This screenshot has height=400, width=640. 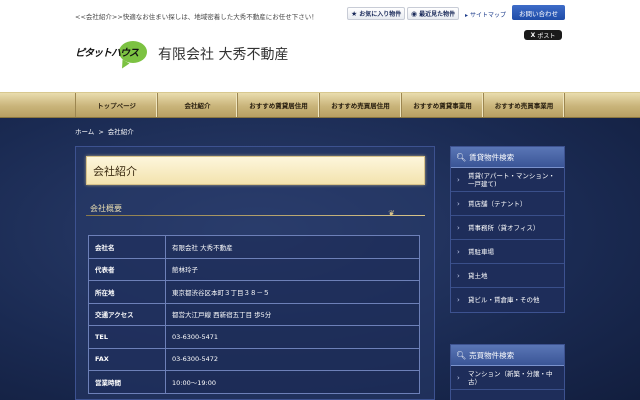 What do you see at coordinates (538, 12) in the screenshot?
I see `contact-button: お問い合わせ` at bounding box center [538, 12].